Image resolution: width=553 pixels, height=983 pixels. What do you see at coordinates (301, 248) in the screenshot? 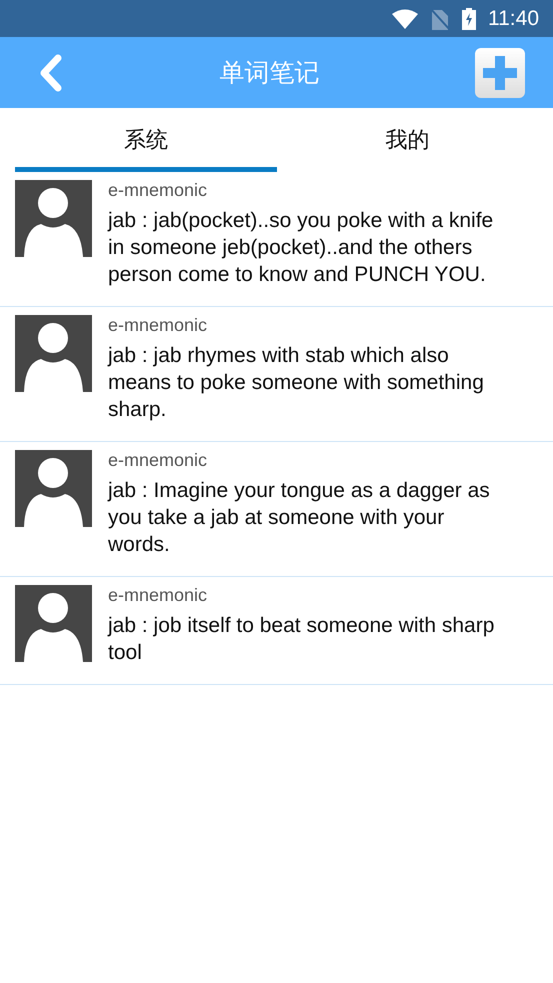
I see `note-text: jab : jab(pocket)..so you poke with a knife in someone jeb(pocket)..and the others person come to know and PUNCH YOU.` at bounding box center [301, 248].